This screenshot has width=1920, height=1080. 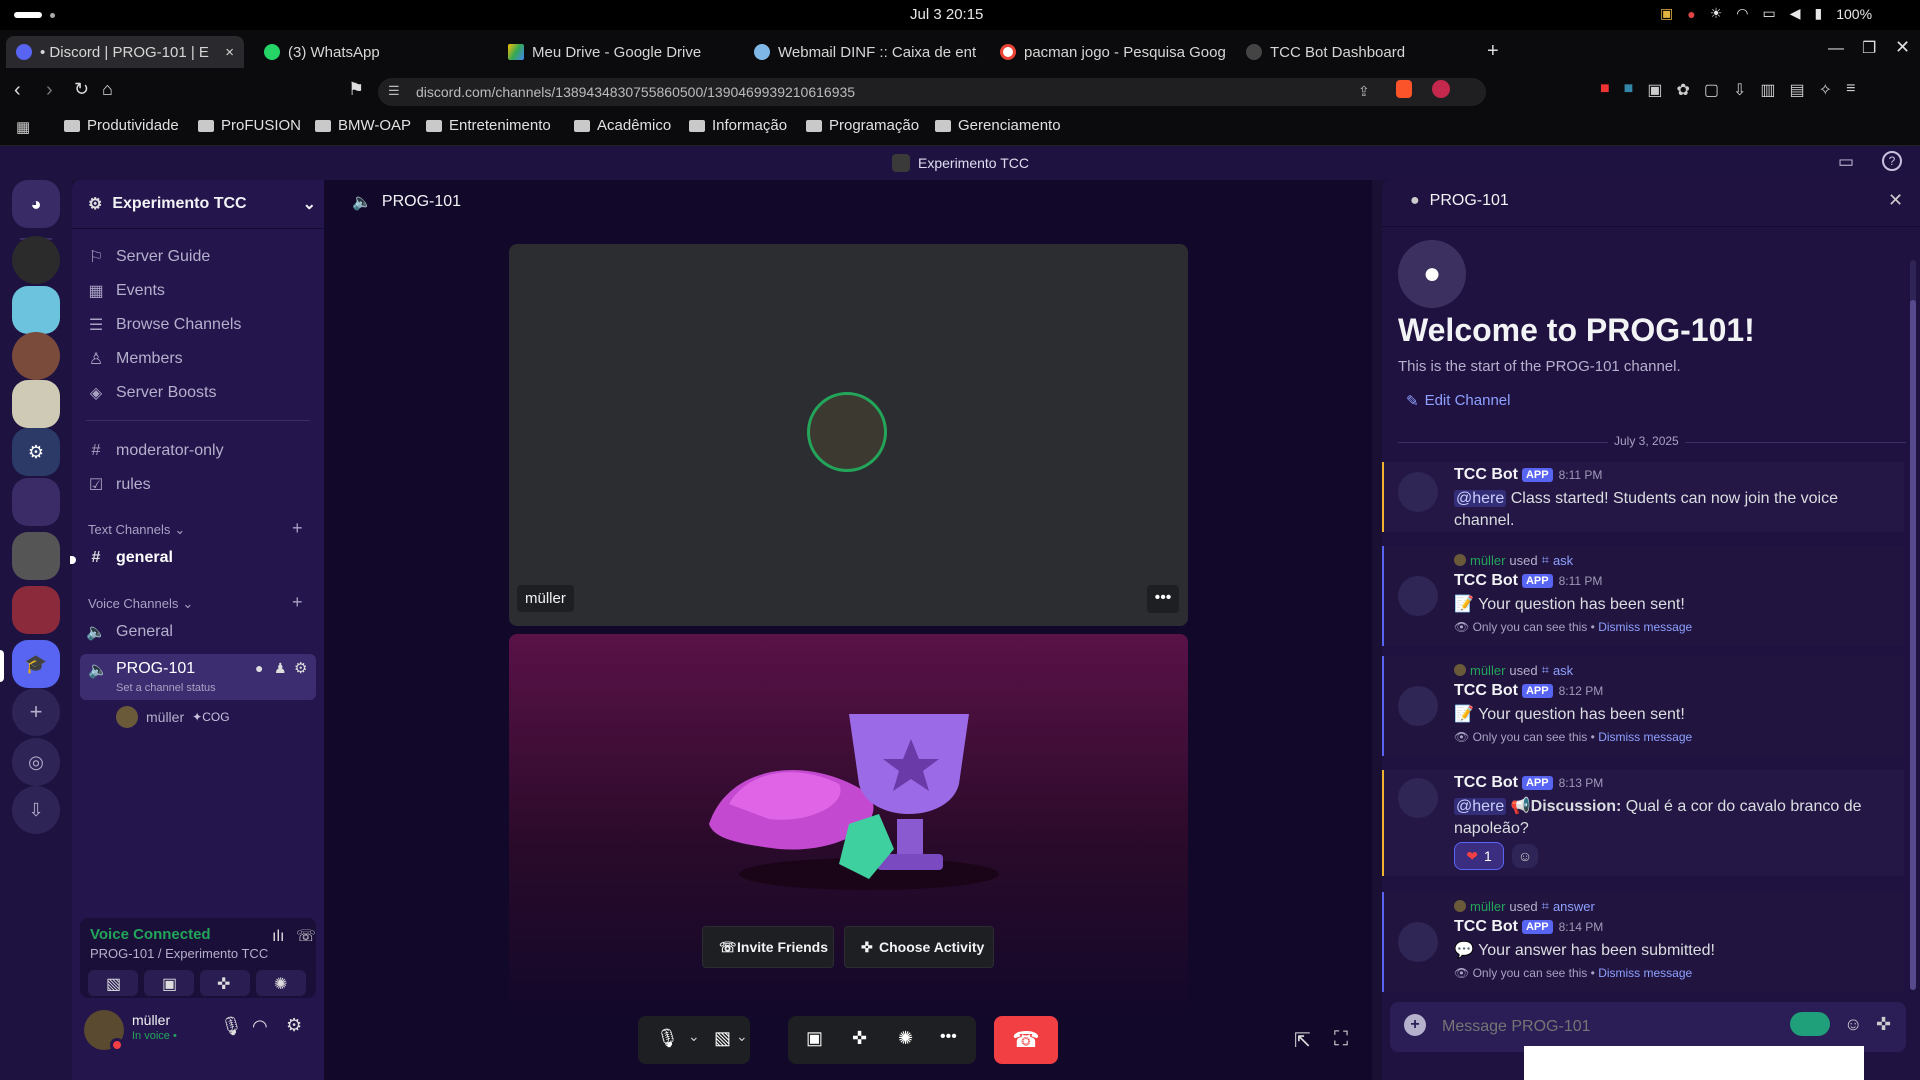 What do you see at coordinates (17, 90) in the screenshot?
I see `back-icon: ‹` at bounding box center [17, 90].